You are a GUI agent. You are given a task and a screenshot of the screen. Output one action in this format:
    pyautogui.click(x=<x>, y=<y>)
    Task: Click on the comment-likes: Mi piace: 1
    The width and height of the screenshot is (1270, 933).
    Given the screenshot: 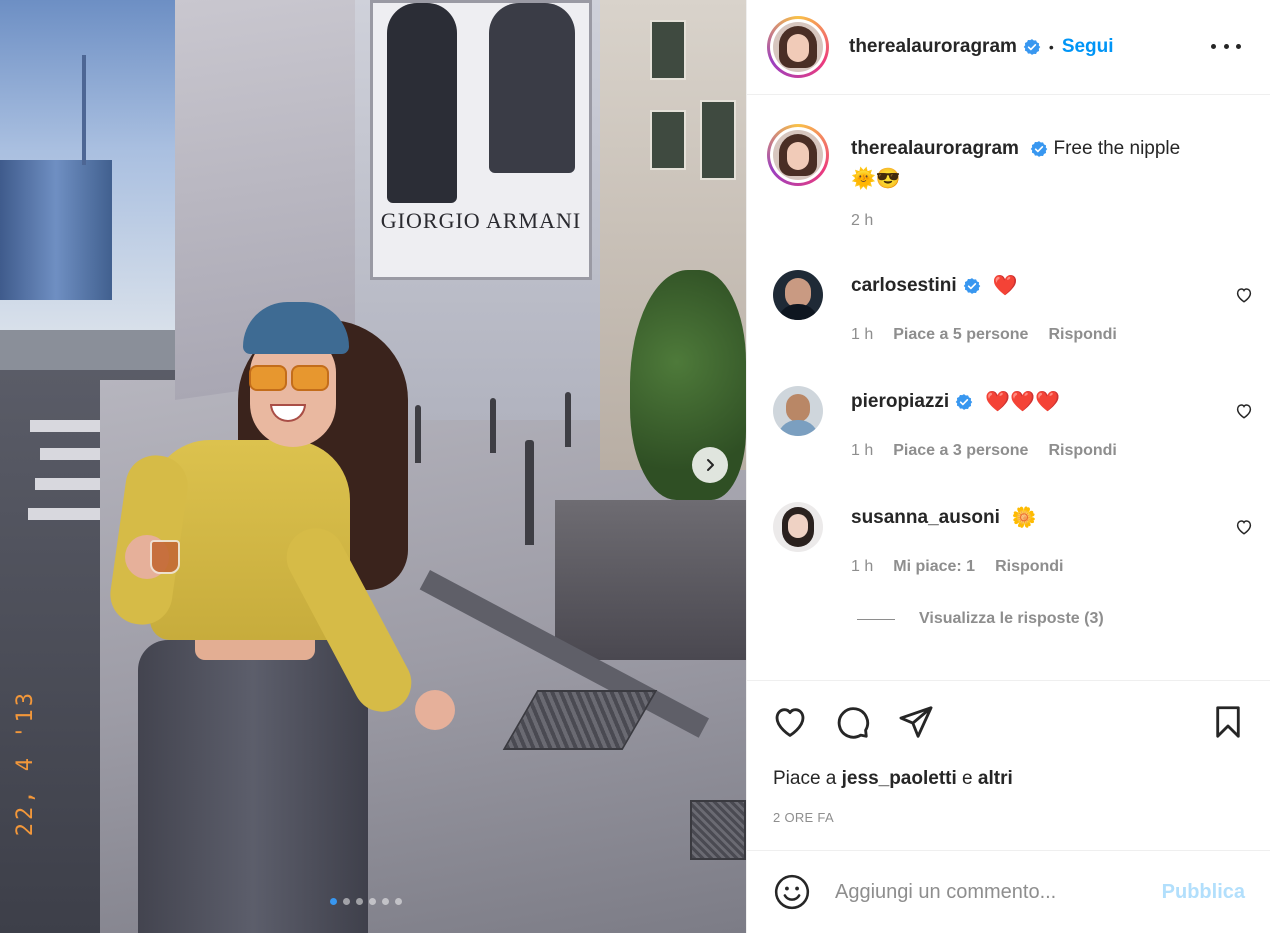 What is the action you would take?
    pyautogui.click(x=934, y=567)
    